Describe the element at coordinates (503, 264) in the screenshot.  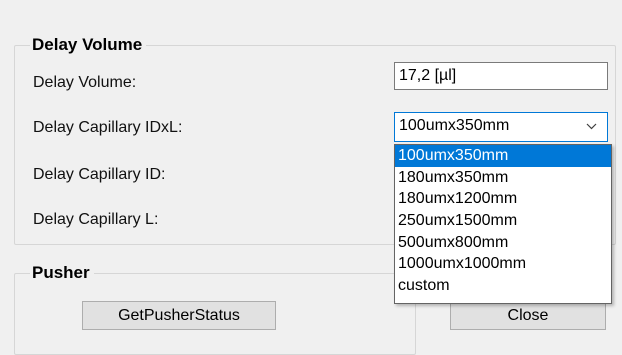
I see `dropdown-option-1000umx1000mm: 1000umx1000mm` at that location.